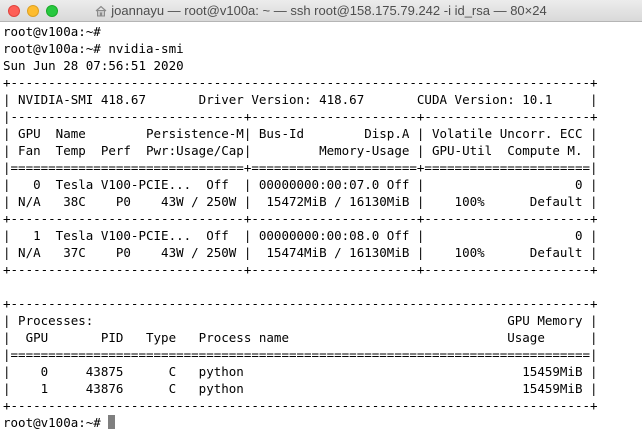  What do you see at coordinates (52, 31) in the screenshot?
I see `terminal-line: root@v100a:~#` at bounding box center [52, 31].